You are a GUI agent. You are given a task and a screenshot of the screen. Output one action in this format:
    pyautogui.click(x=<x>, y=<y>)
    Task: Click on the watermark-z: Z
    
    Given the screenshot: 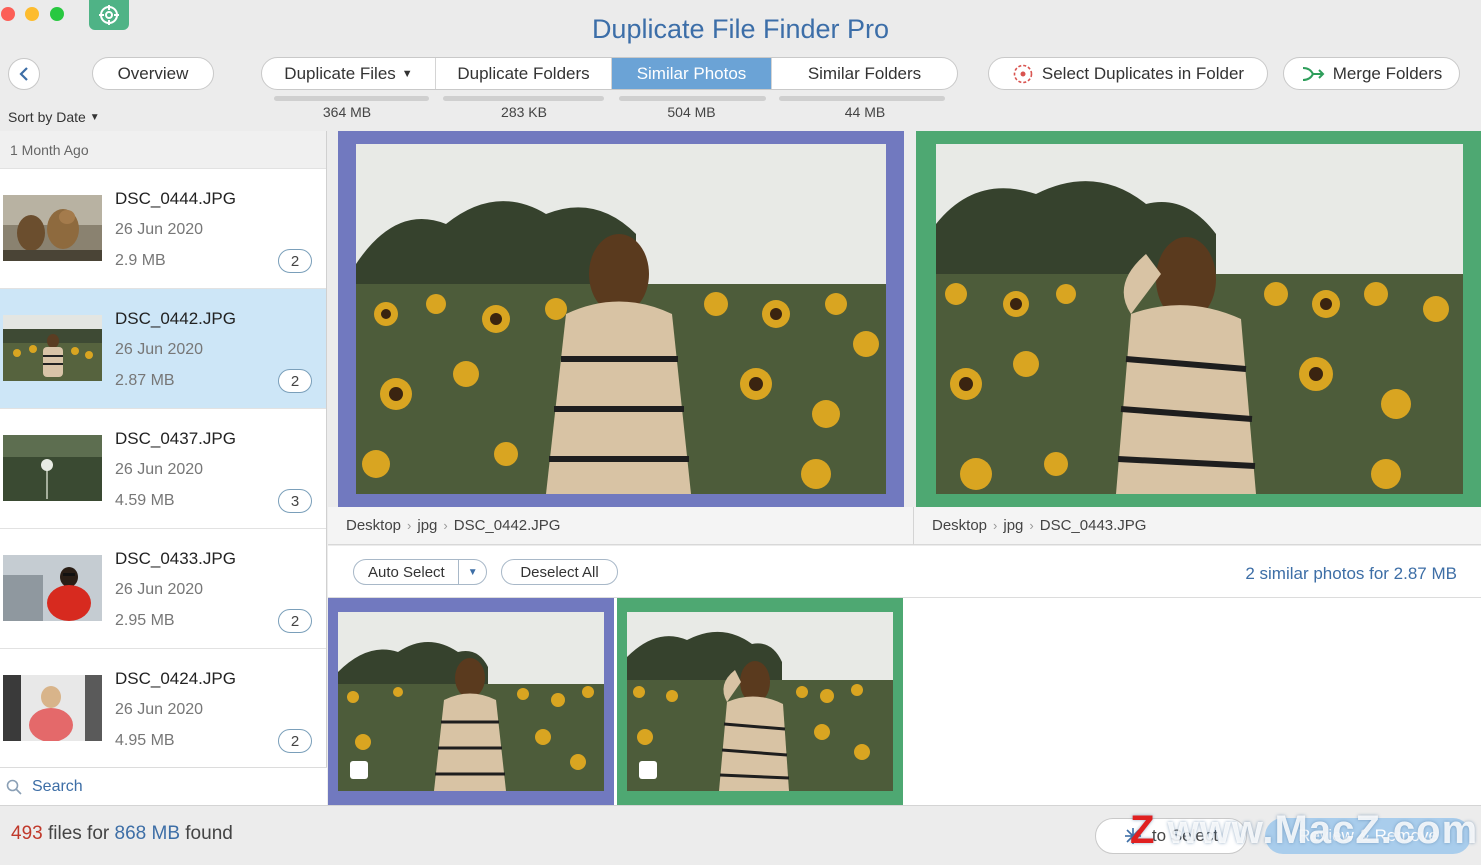 What is the action you would take?
    pyautogui.click(x=1143, y=830)
    